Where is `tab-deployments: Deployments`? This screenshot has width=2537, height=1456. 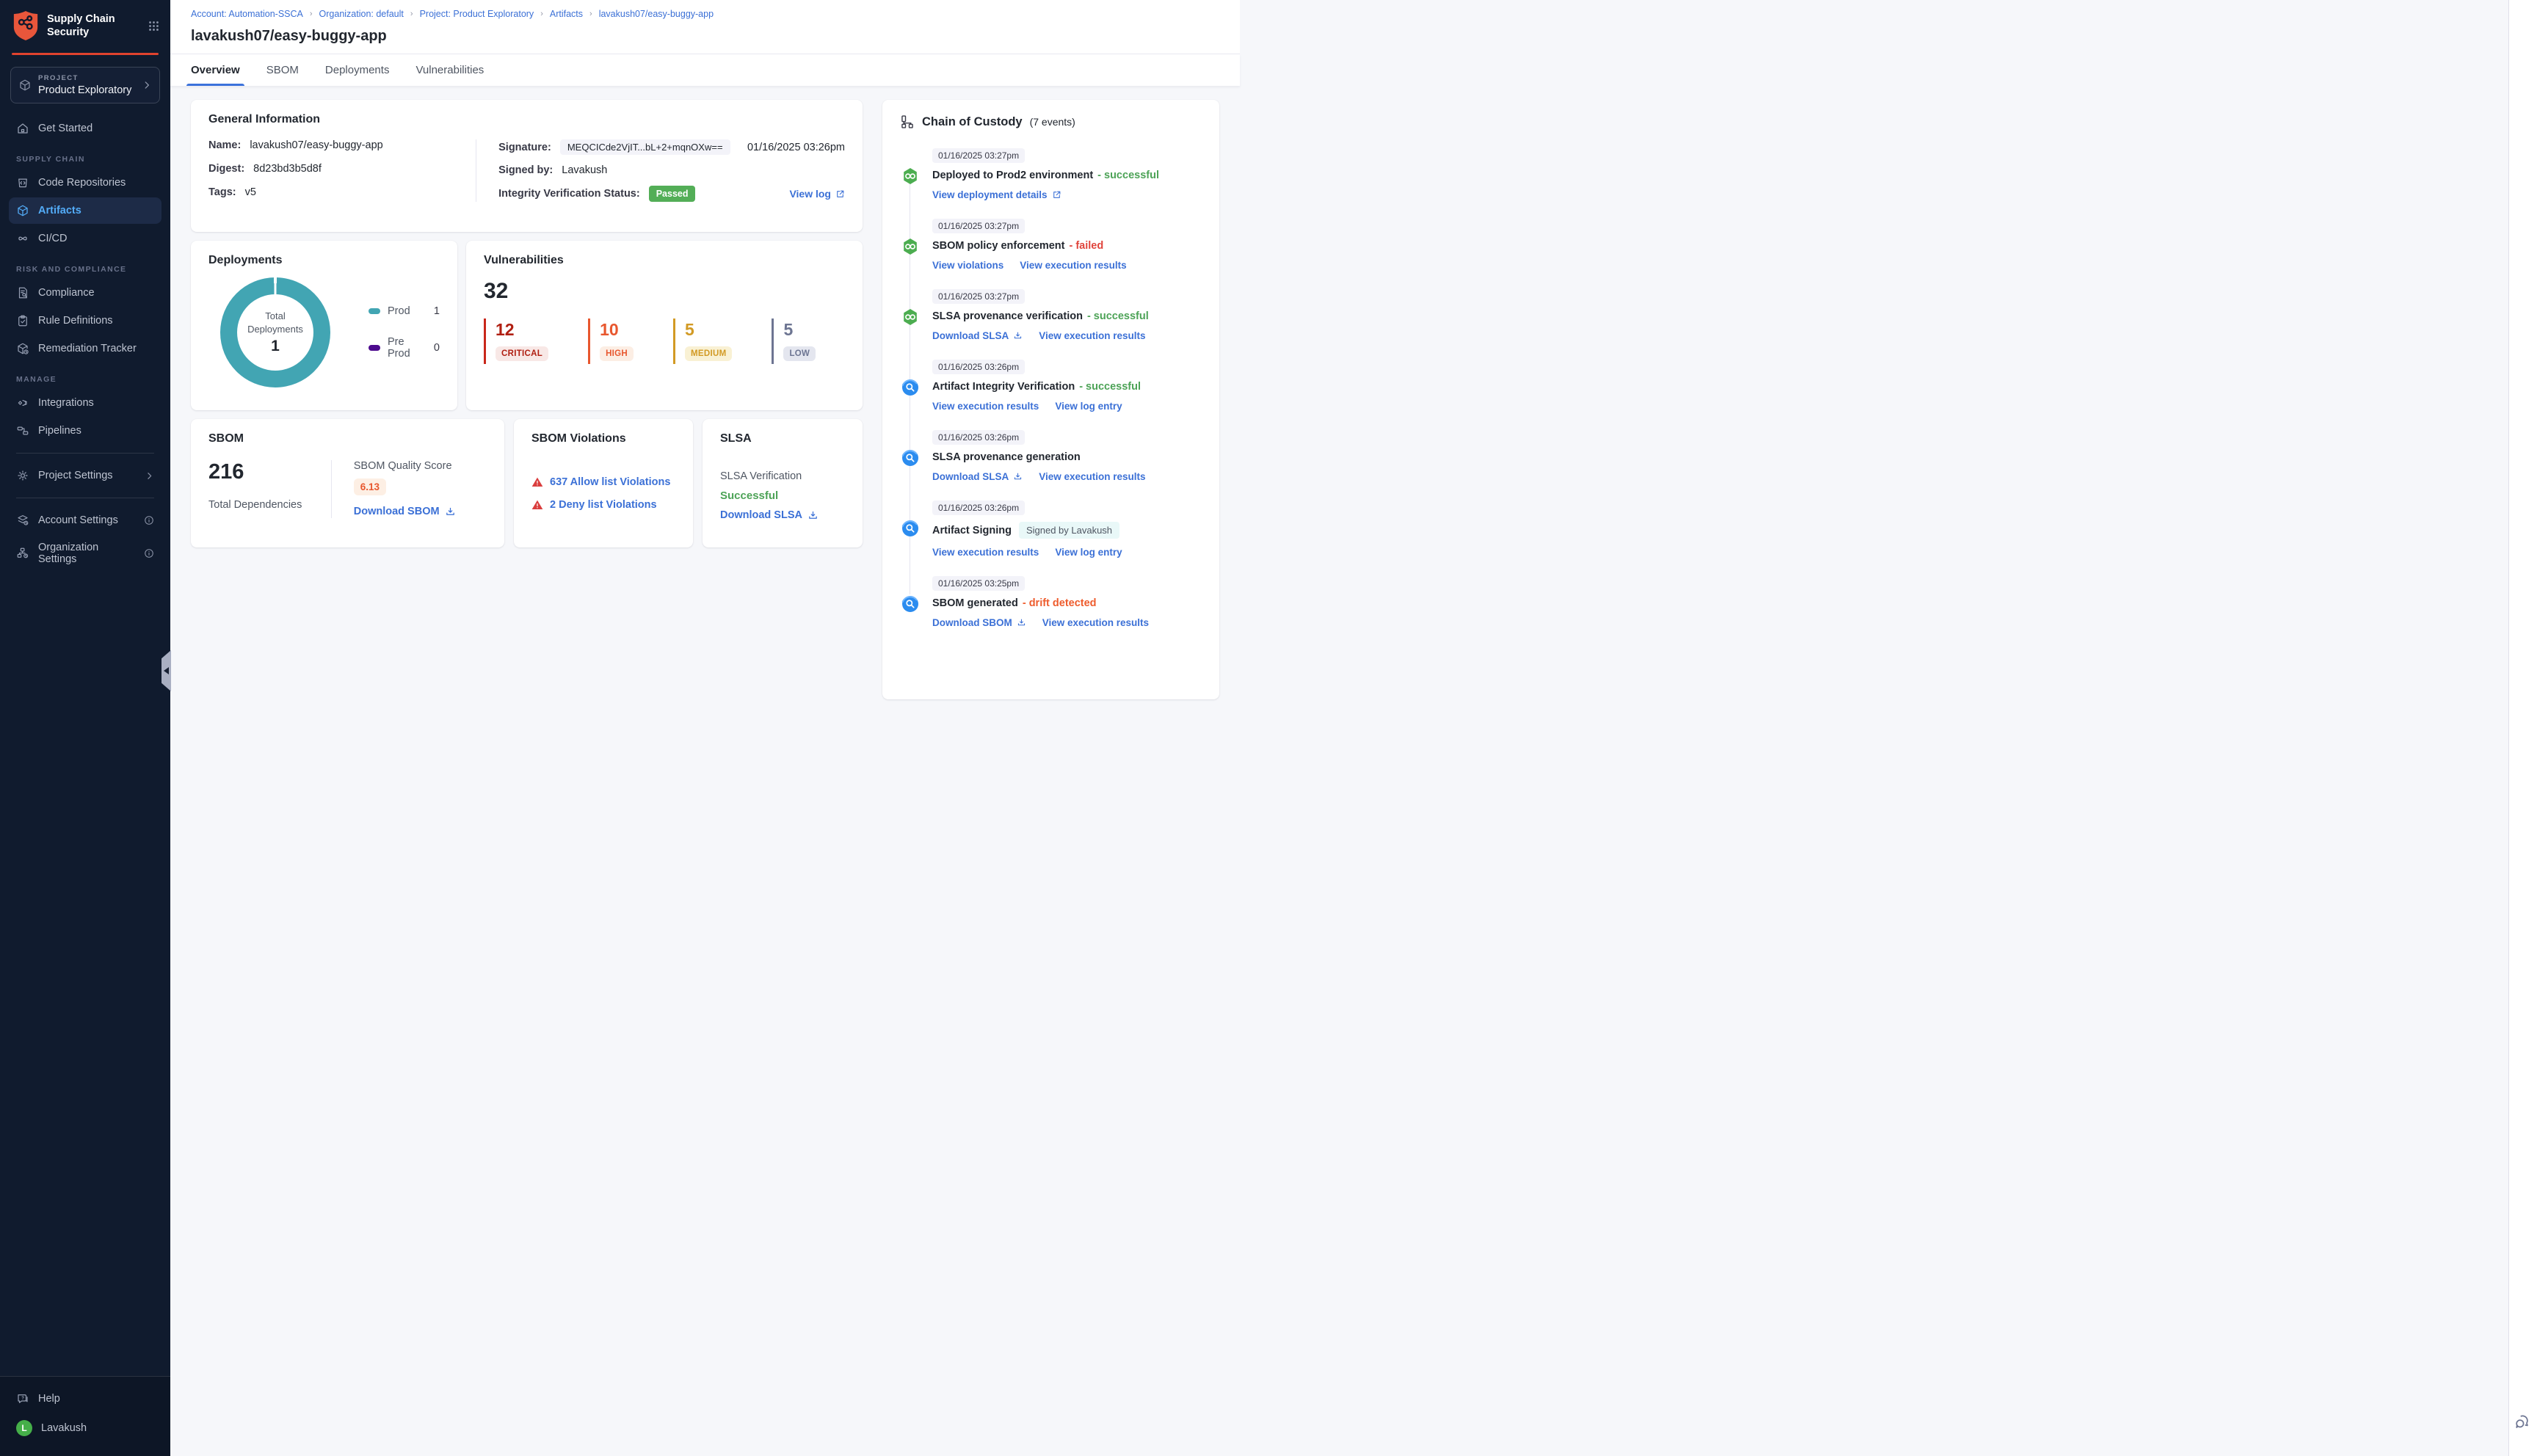
tab-deployments: Deployments is located at coordinates (357, 70).